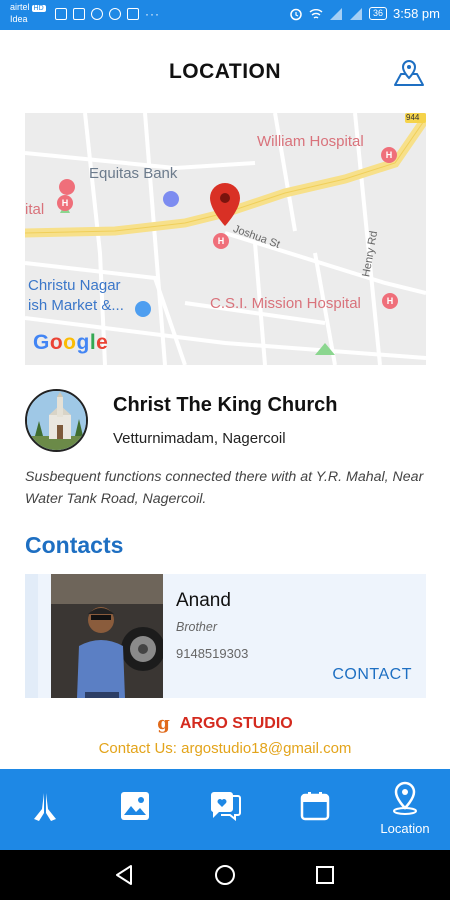 The width and height of the screenshot is (450, 900). What do you see at coordinates (225, 748) in the screenshot?
I see `studio-contact-link: Contact Us: argostudio18@gmail.com` at bounding box center [225, 748].